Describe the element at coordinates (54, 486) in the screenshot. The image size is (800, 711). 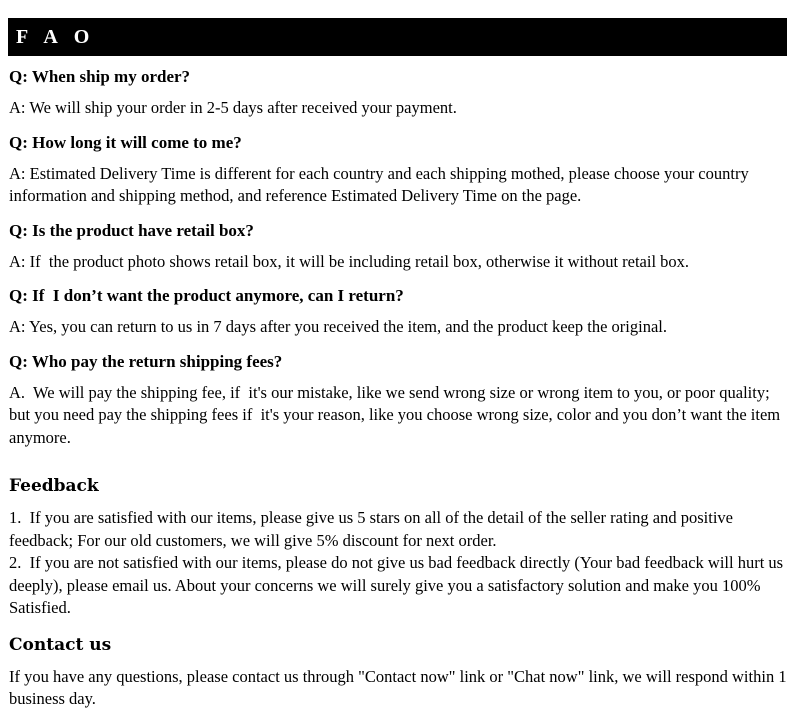
I see `feedback-heading: Feedback` at that location.